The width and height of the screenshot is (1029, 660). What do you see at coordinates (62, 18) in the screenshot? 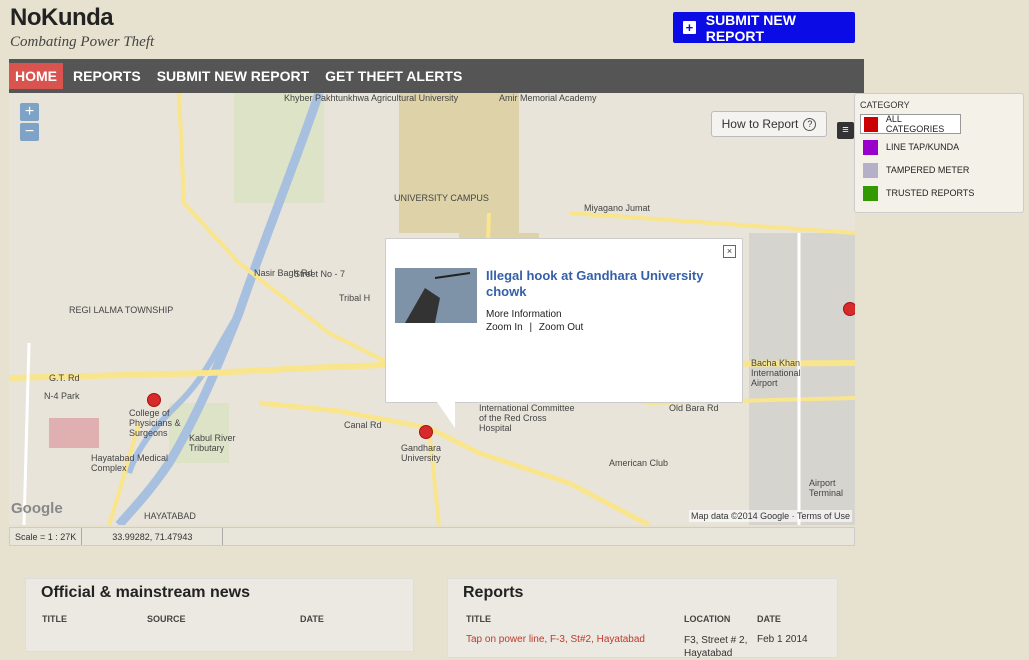
I see `site-title: NoKunda` at bounding box center [62, 18].